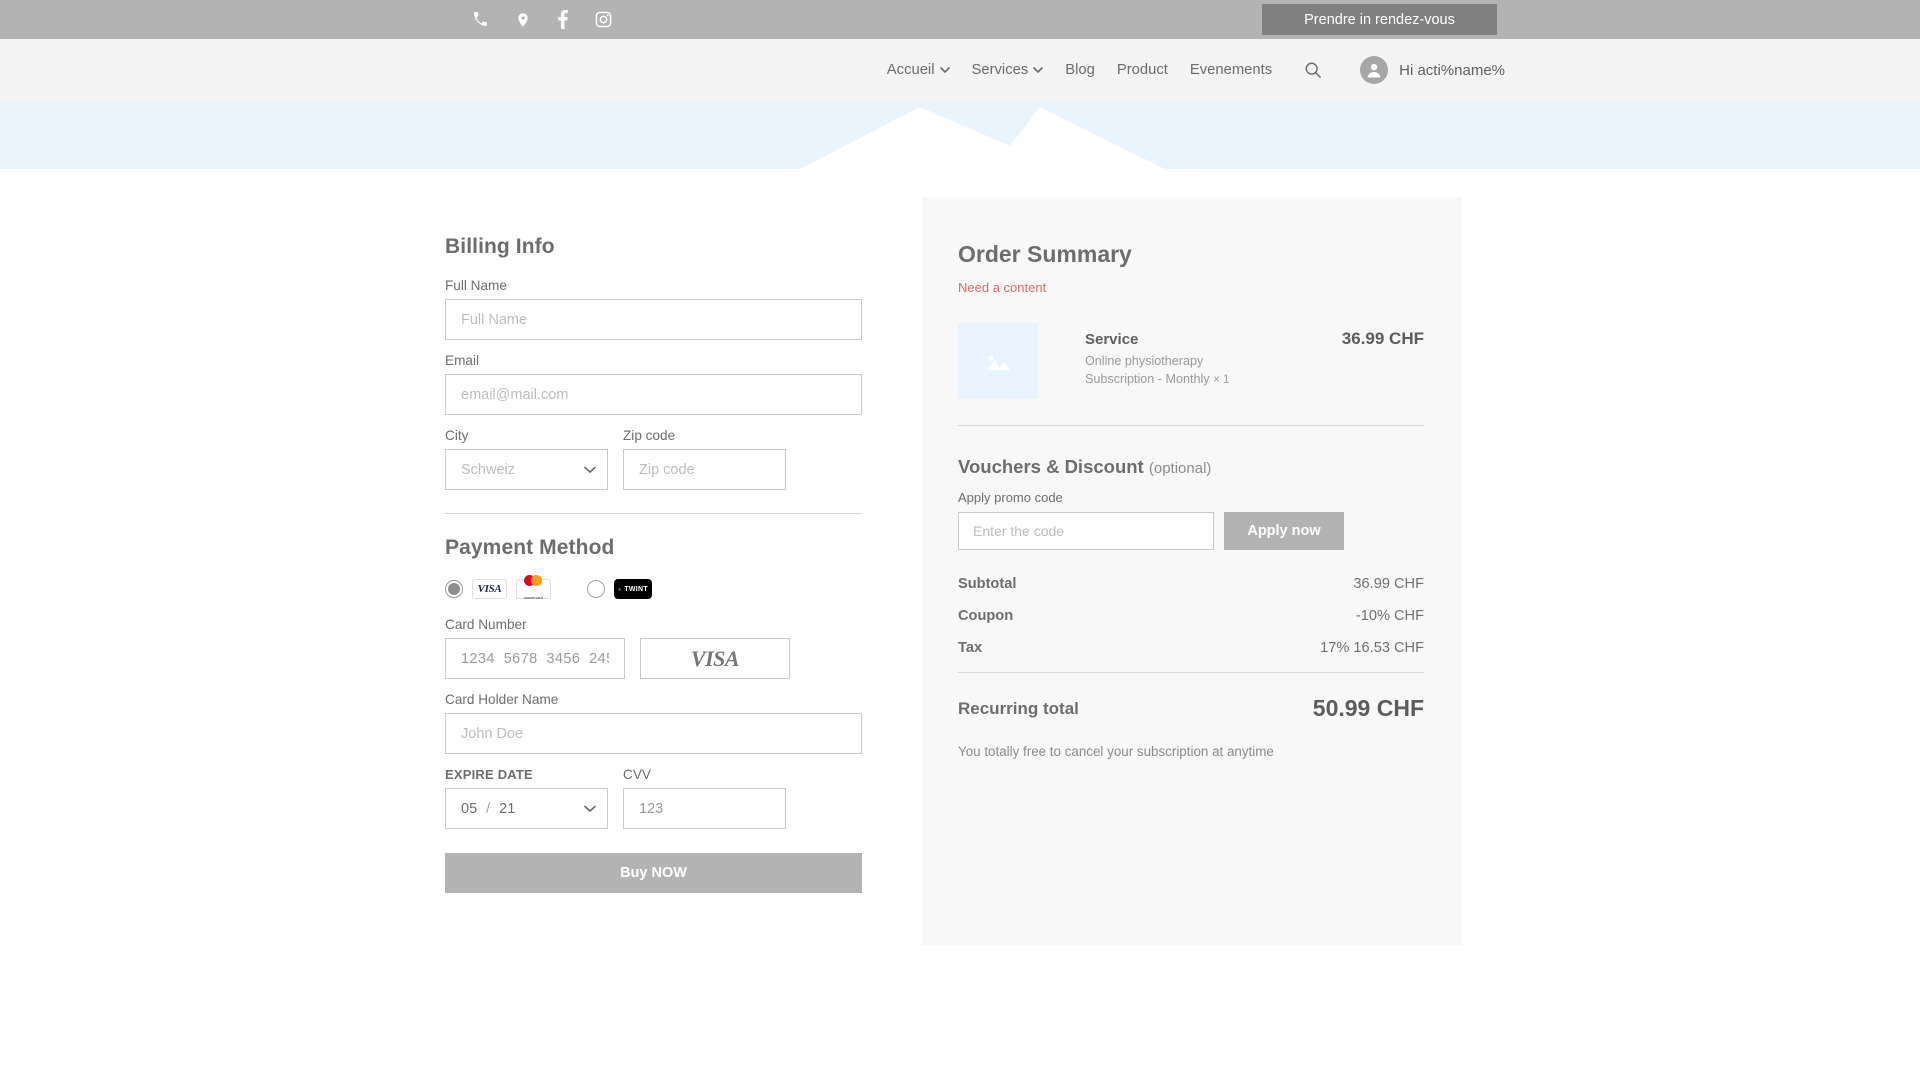  What do you see at coordinates (960, 19) in the screenshot?
I see `top-utility-bar: Prendre in rendez-vous` at bounding box center [960, 19].